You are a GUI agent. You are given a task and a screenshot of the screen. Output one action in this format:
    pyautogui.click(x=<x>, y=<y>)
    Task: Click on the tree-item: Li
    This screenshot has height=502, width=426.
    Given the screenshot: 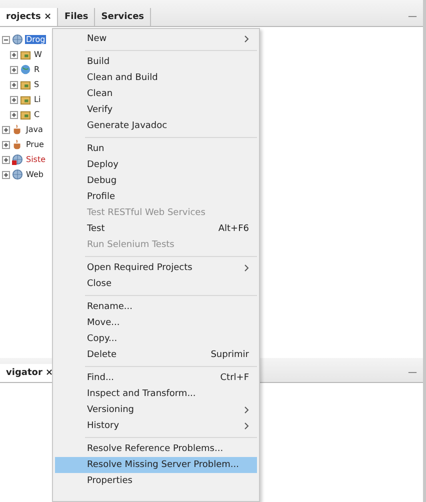 What is the action you would take?
    pyautogui.click(x=37, y=99)
    